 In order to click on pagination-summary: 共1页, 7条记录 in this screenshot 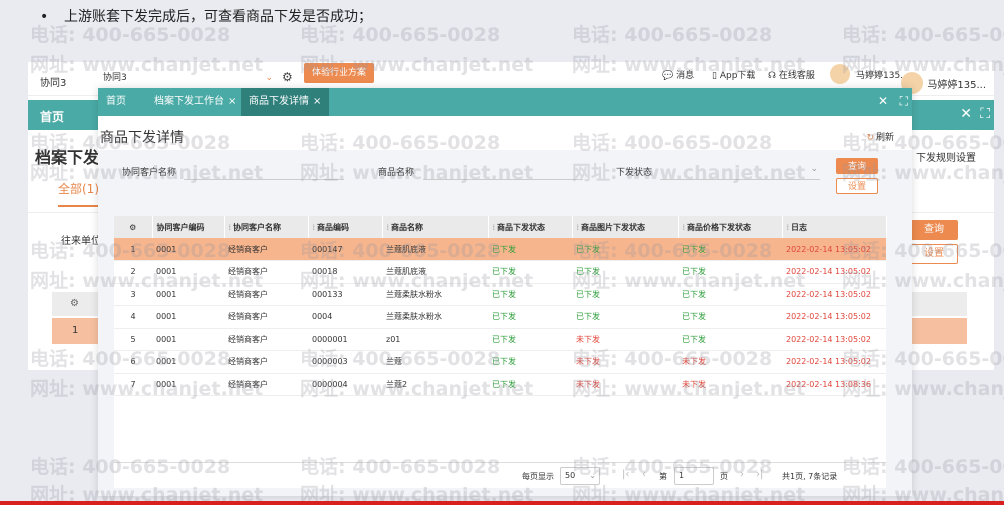, I will do `click(810, 476)`.